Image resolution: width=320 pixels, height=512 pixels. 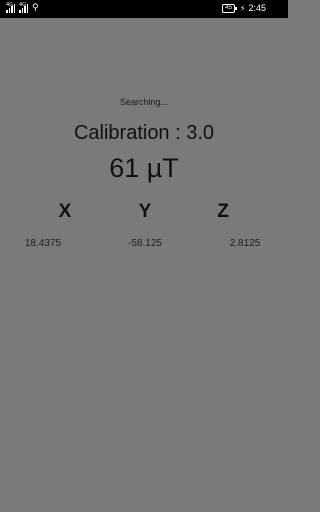 What do you see at coordinates (144, 168) in the screenshot?
I see `field-strength-value: 61 µT` at bounding box center [144, 168].